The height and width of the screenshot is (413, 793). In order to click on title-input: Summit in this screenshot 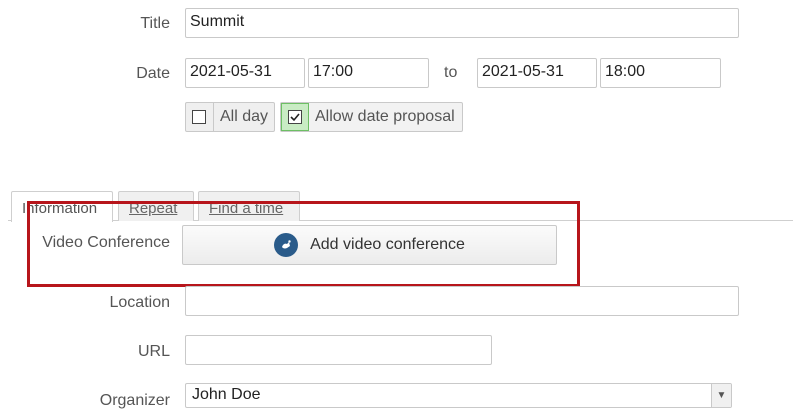, I will do `click(462, 23)`.